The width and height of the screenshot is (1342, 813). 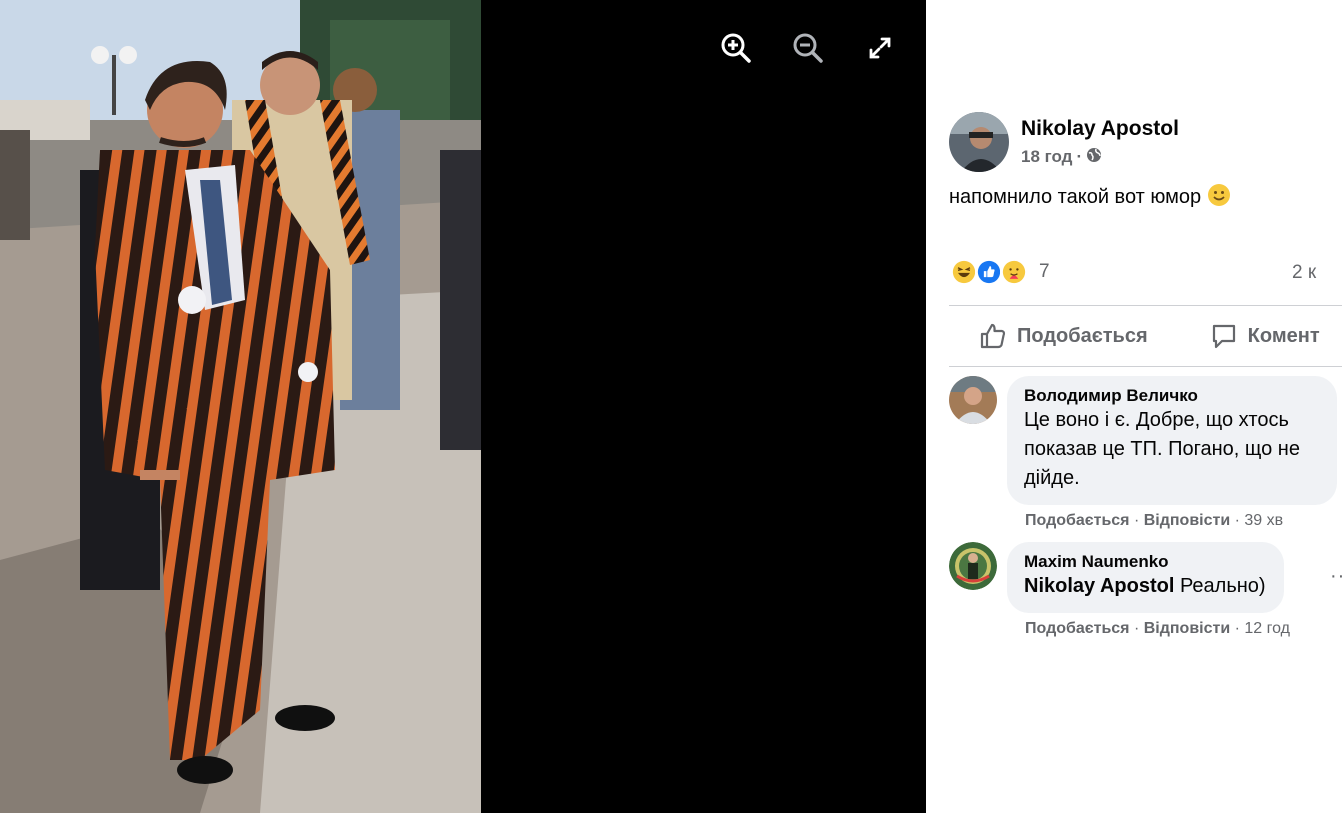 What do you see at coordinates (1267, 628) in the screenshot?
I see `comment-time: 12 год` at bounding box center [1267, 628].